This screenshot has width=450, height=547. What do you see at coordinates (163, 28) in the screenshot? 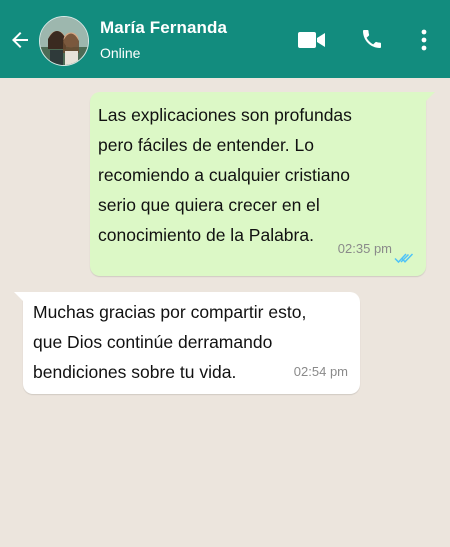
I see `contact-name: María Fernanda` at bounding box center [163, 28].